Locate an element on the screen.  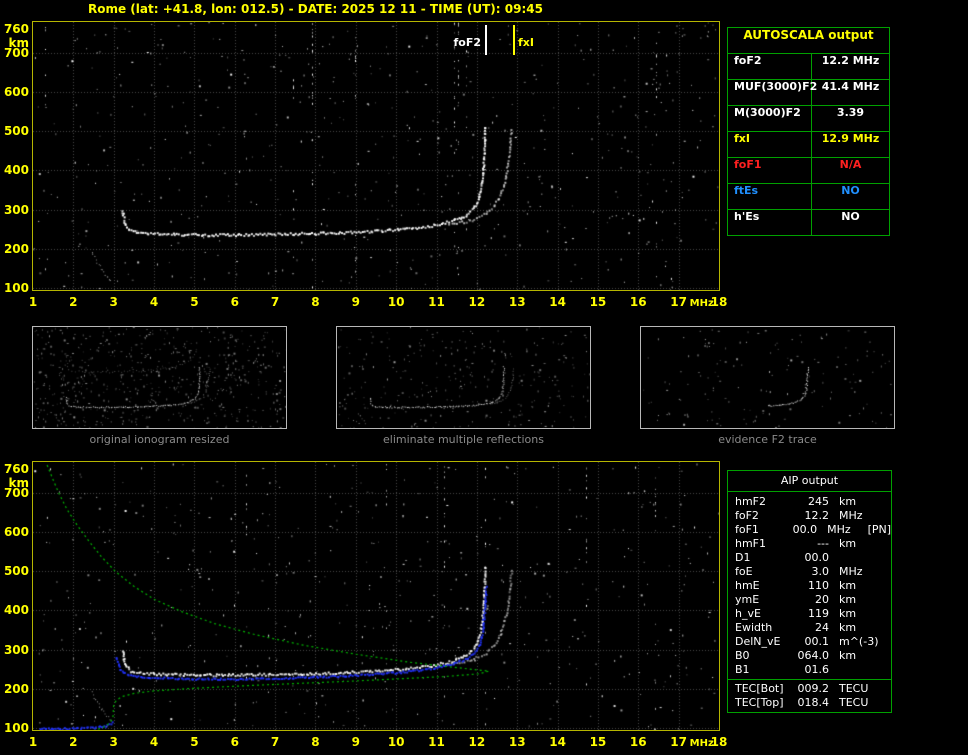
aip-tec-rows: TEC[Bot] 009.2 TECU TEC[Top] 018.4 TECU is located at coordinates (809, 695).